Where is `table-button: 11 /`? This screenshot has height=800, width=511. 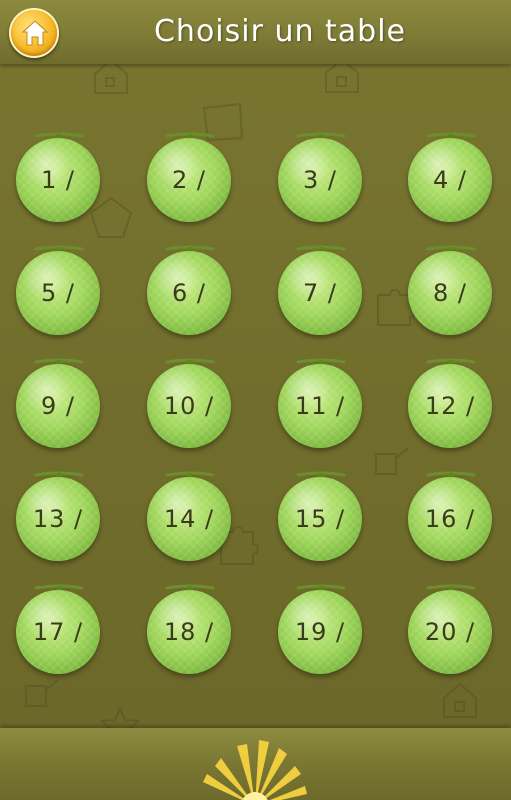
table-button: 11 / is located at coordinates (320, 400).